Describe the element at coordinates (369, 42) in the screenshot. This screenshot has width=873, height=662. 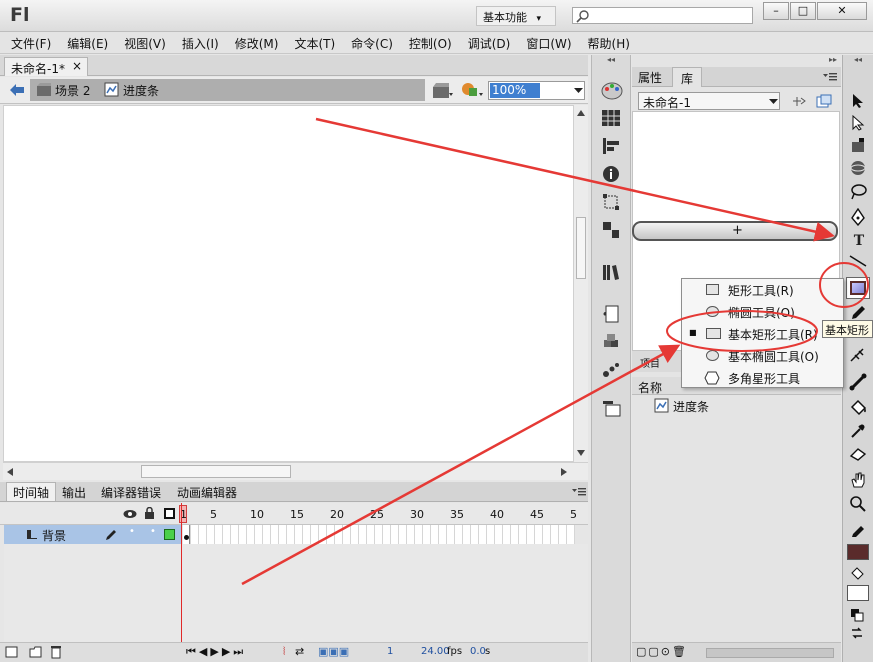
I see `menu-commands: 命令(C)` at that location.